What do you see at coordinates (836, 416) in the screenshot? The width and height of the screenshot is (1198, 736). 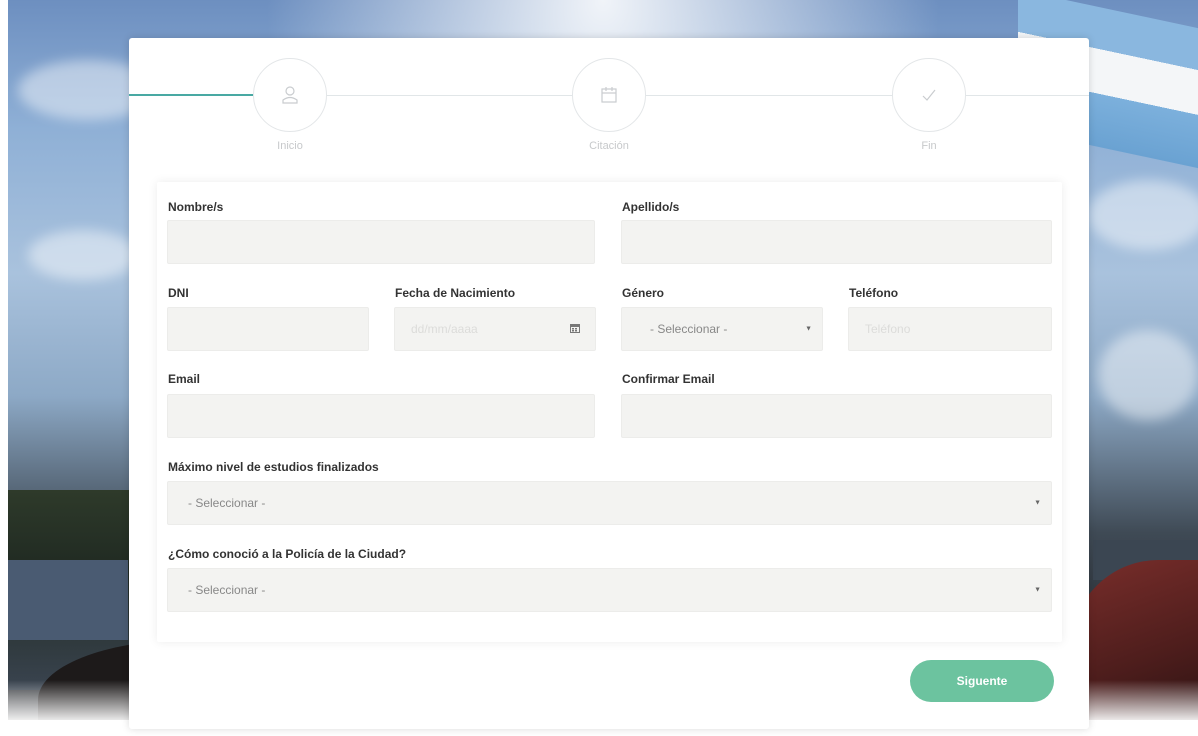 I see `confirmar-email-input` at bounding box center [836, 416].